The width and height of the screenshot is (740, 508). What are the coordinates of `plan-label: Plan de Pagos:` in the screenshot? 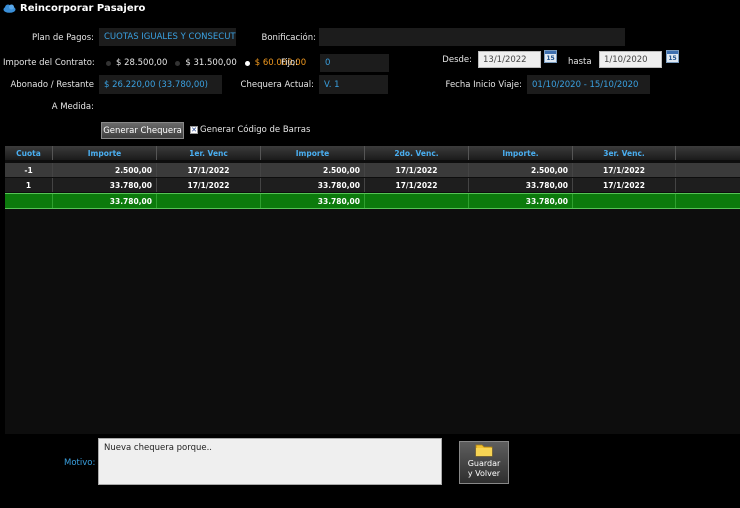 It's located at (63, 38).